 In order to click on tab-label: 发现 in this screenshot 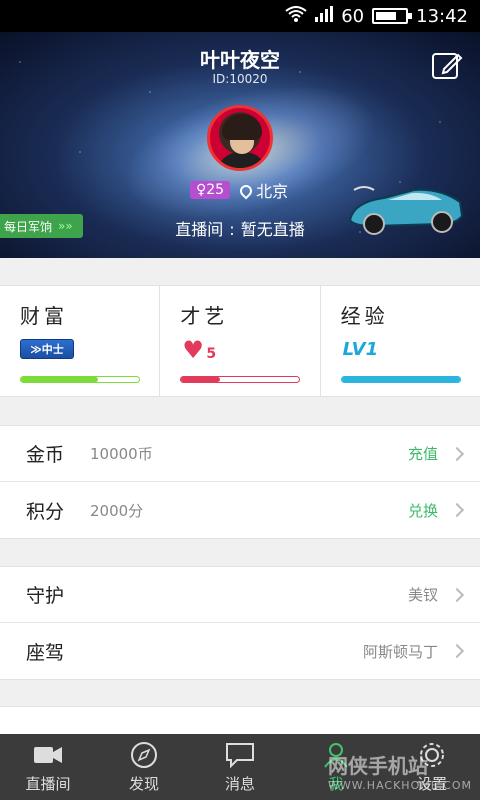, I will do `click(143, 784)`.